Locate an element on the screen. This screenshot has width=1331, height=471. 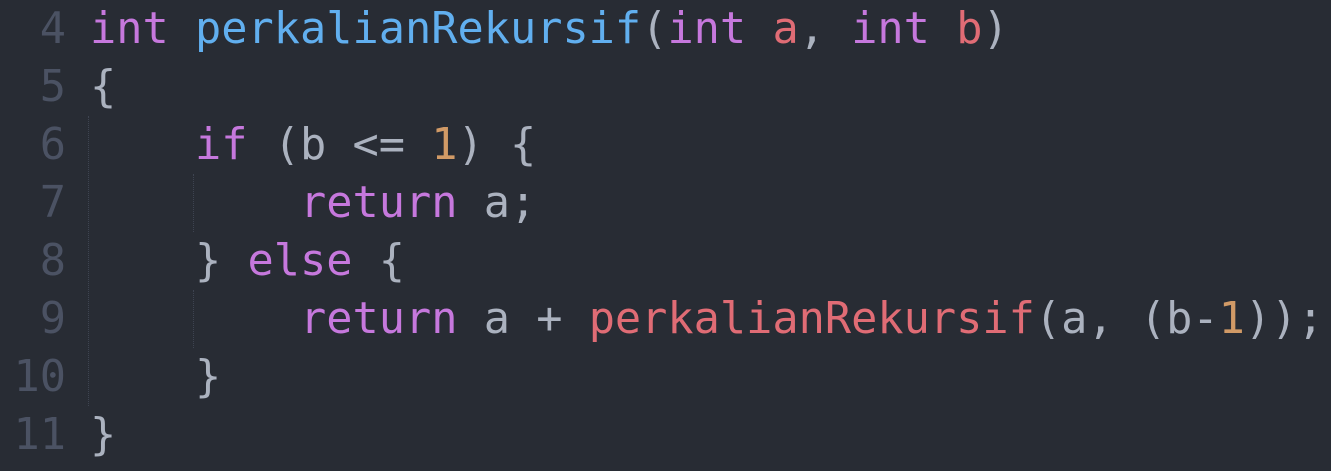
code-text: int perkalianRekursif(int a, int b) is located at coordinates (549, 29).